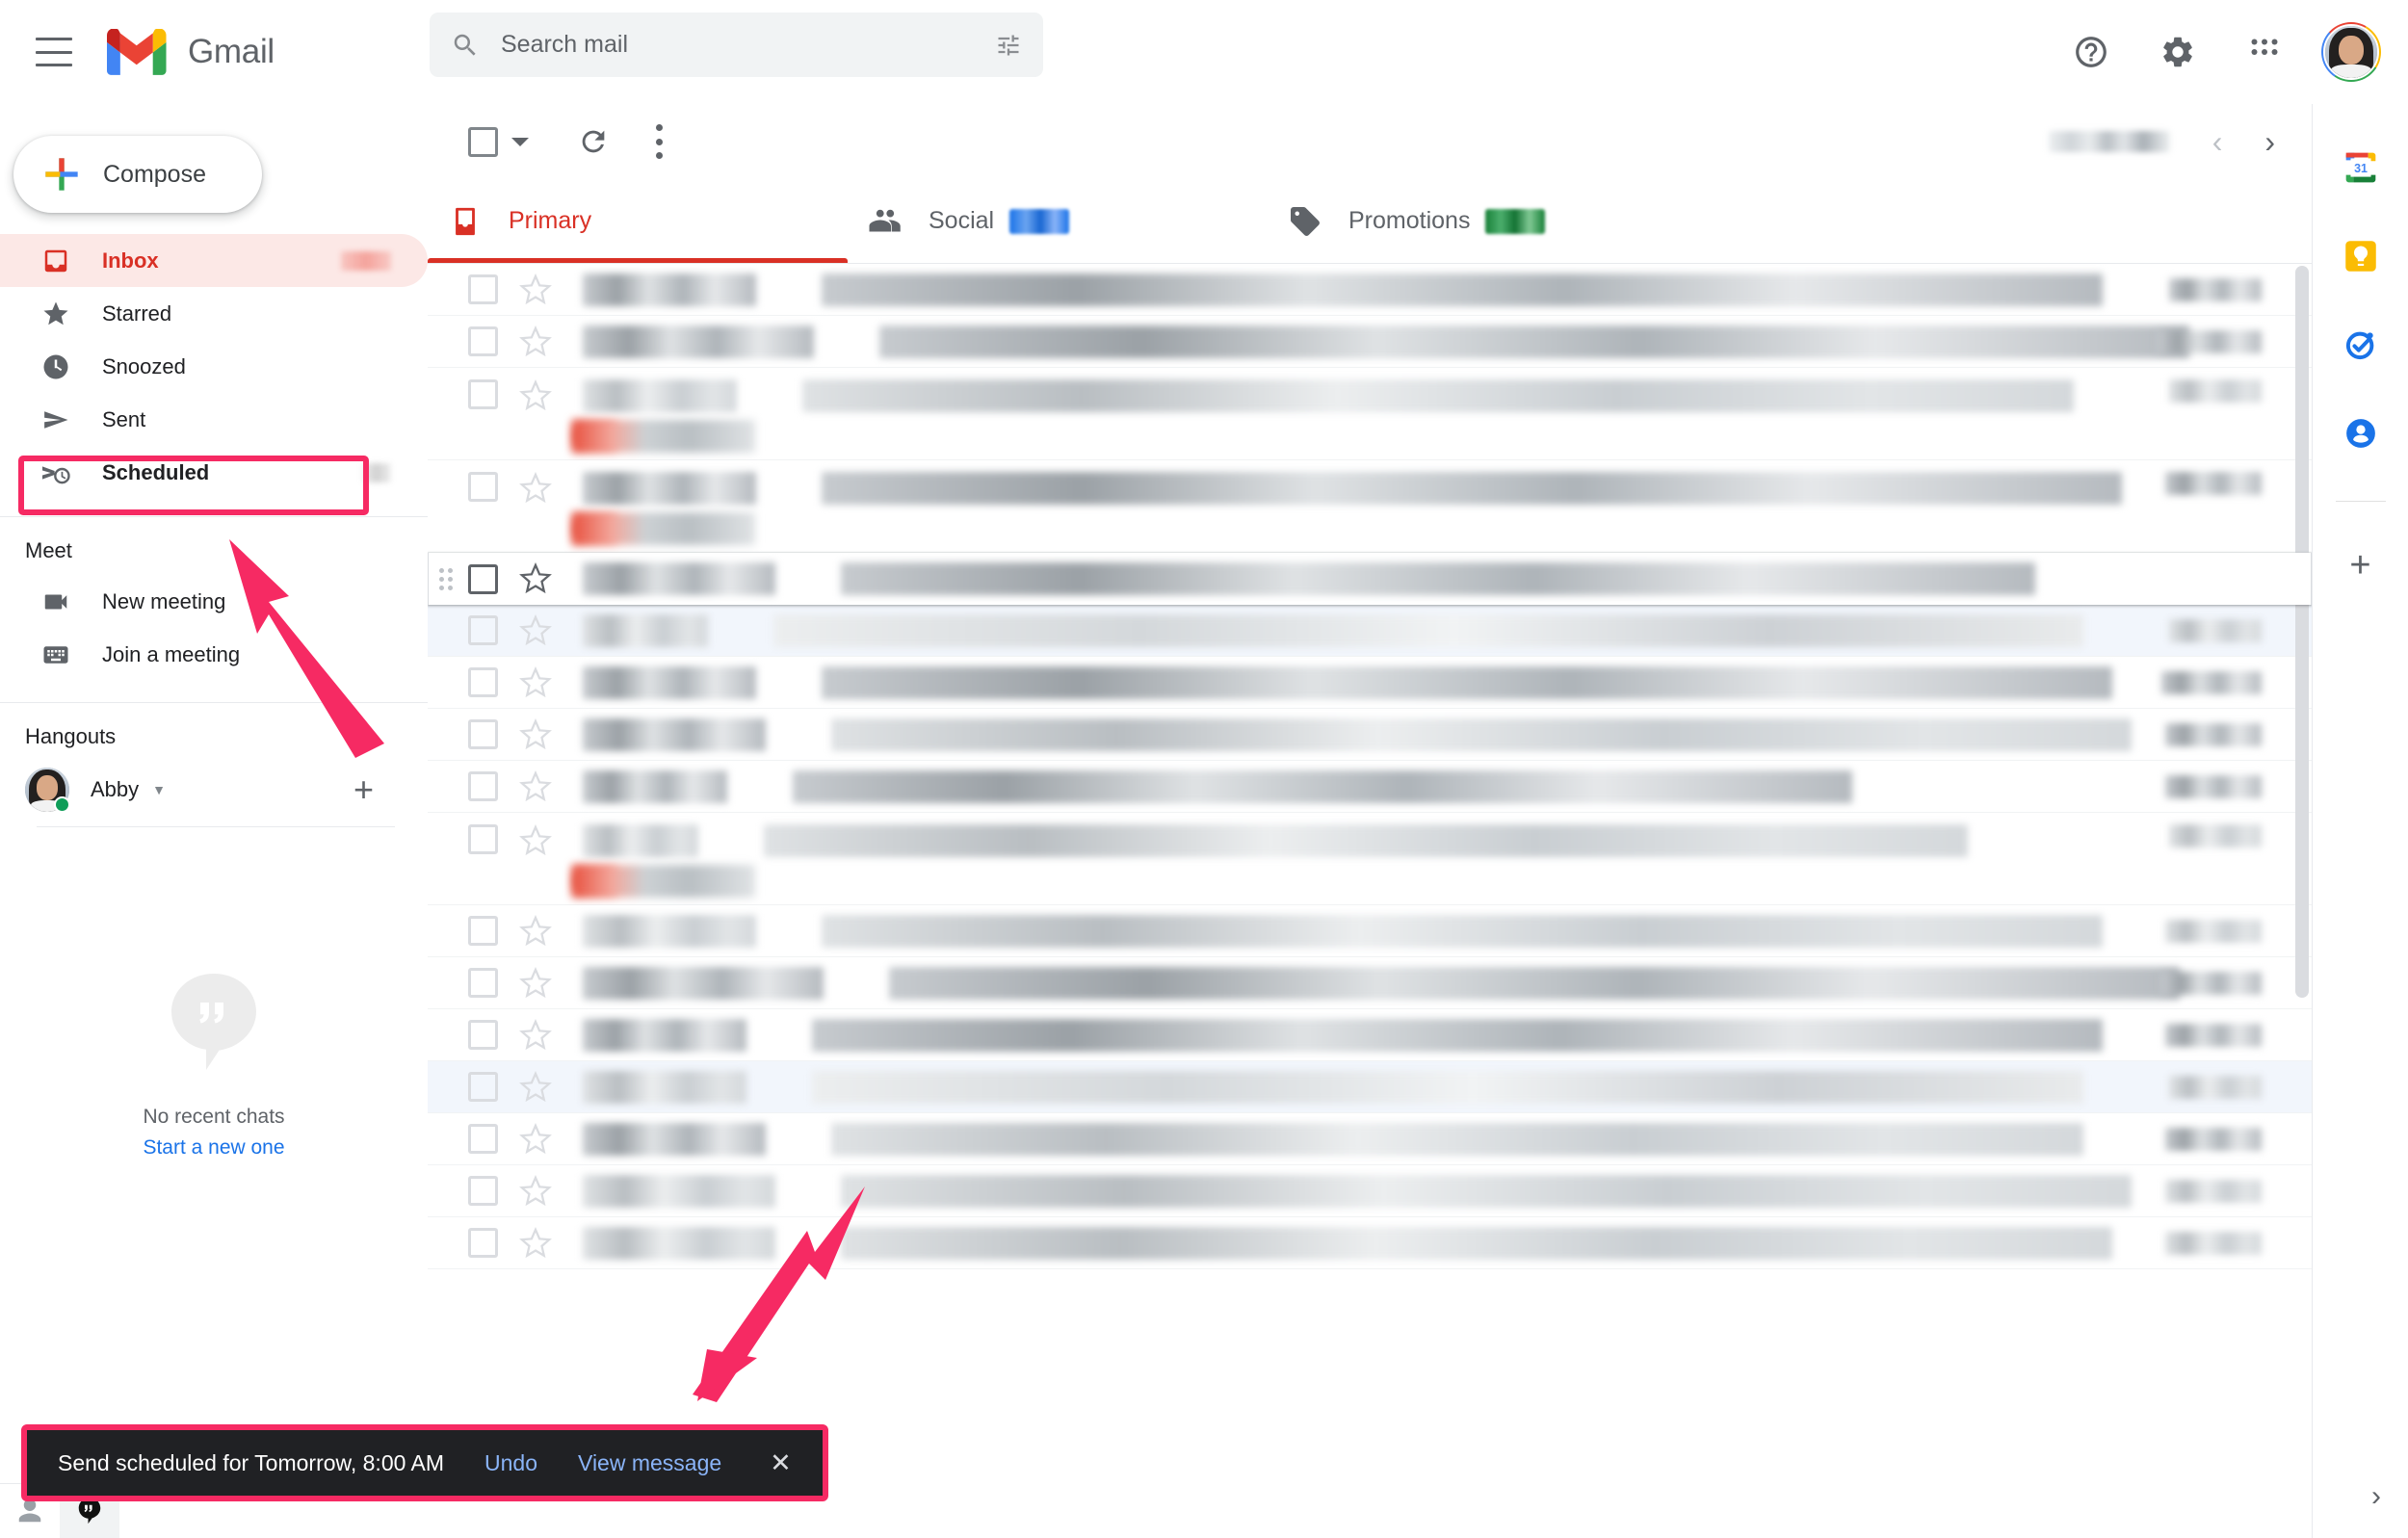 The height and width of the screenshot is (1538, 2408). What do you see at coordinates (2361, 345) in the screenshot?
I see `rail-item-tasks` at bounding box center [2361, 345].